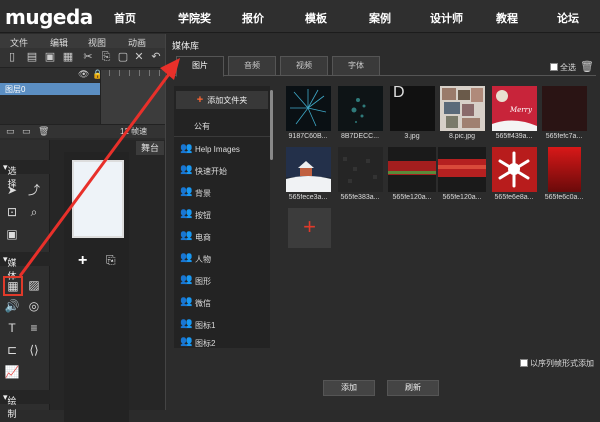  What do you see at coordinates (568, 18) in the screenshot?
I see `nav-item-forum: 论坛` at bounding box center [568, 18].